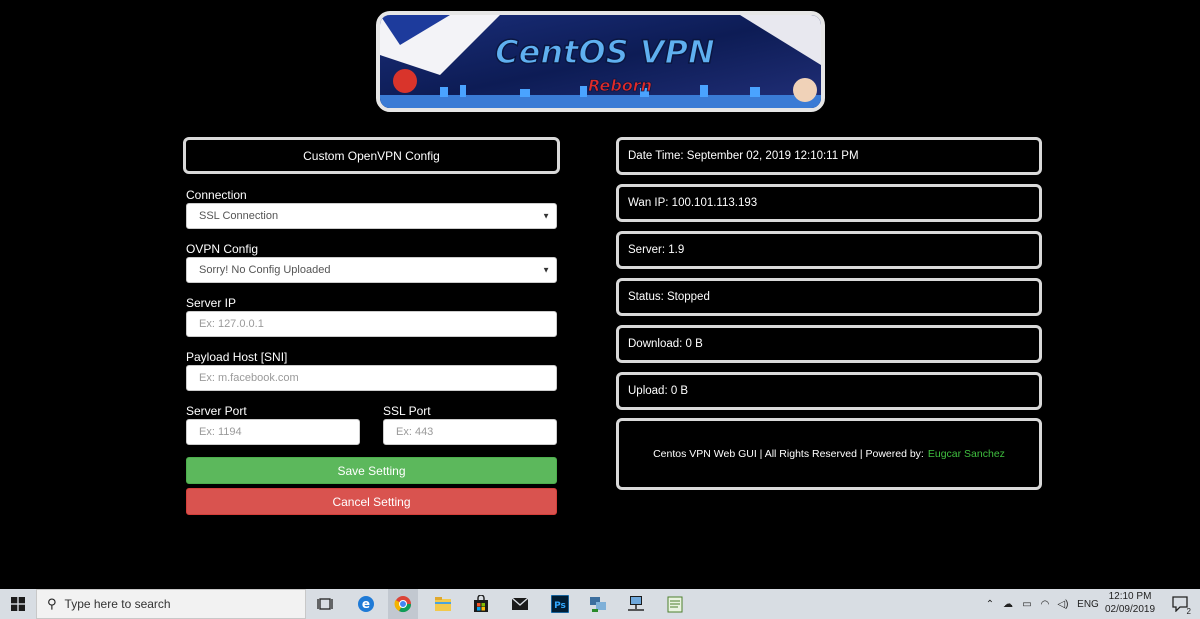  I want to click on form-title: Custom OpenVPN Config, so click(371, 155).